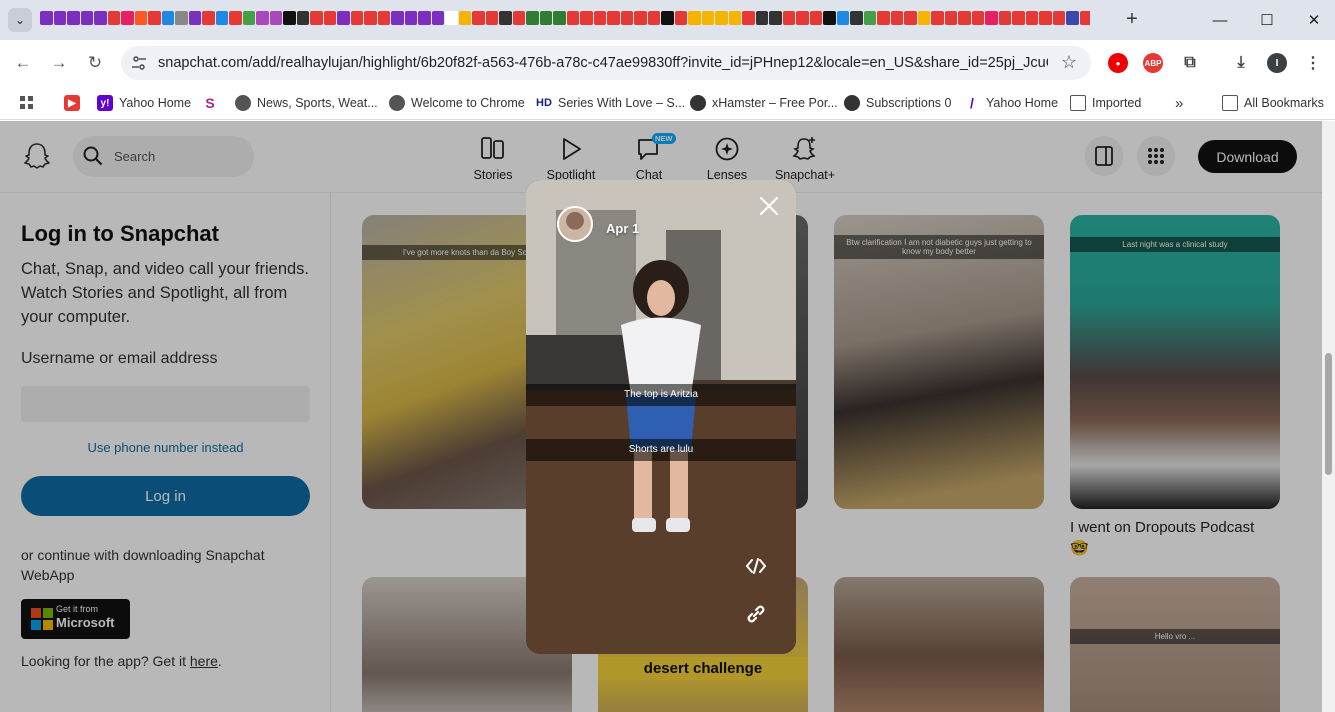 The image size is (1335, 712). What do you see at coordinates (1179, 103) in the screenshot?
I see `more-bookmarks-chevron-icon: »` at bounding box center [1179, 103].